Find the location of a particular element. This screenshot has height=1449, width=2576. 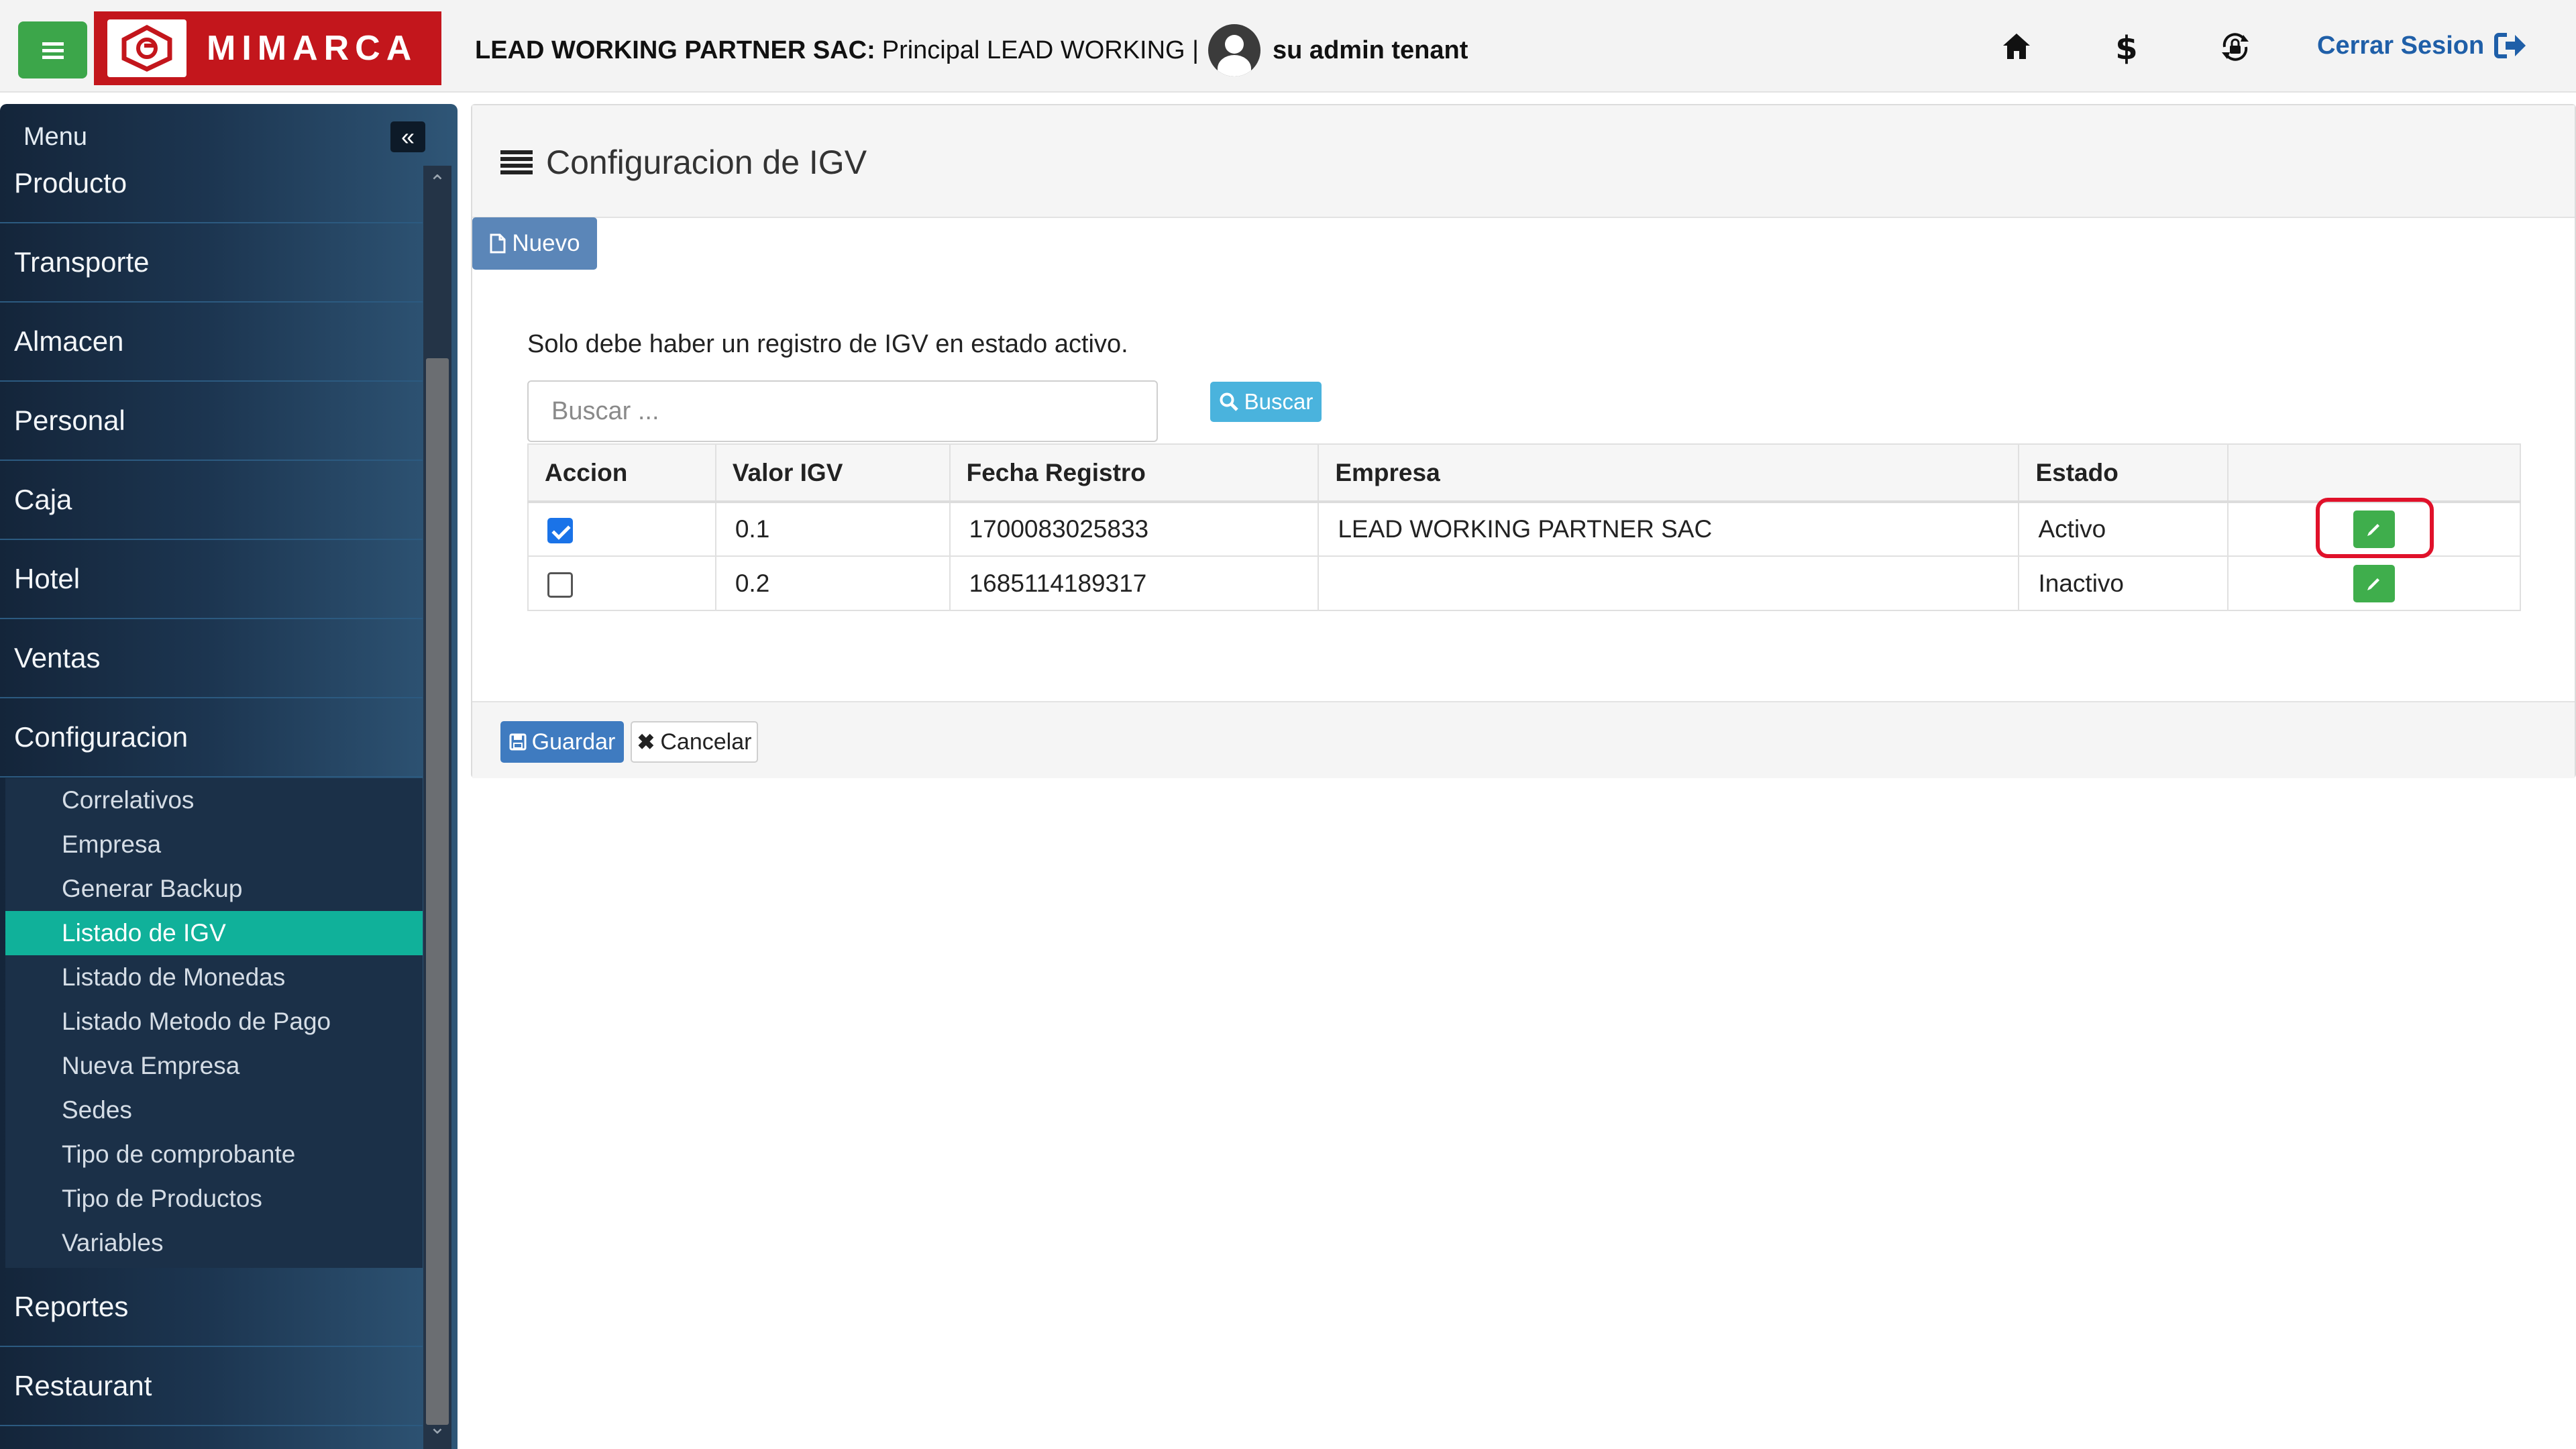

submenu-item-label: Listado Metodo de Pago is located at coordinates (196, 1021).